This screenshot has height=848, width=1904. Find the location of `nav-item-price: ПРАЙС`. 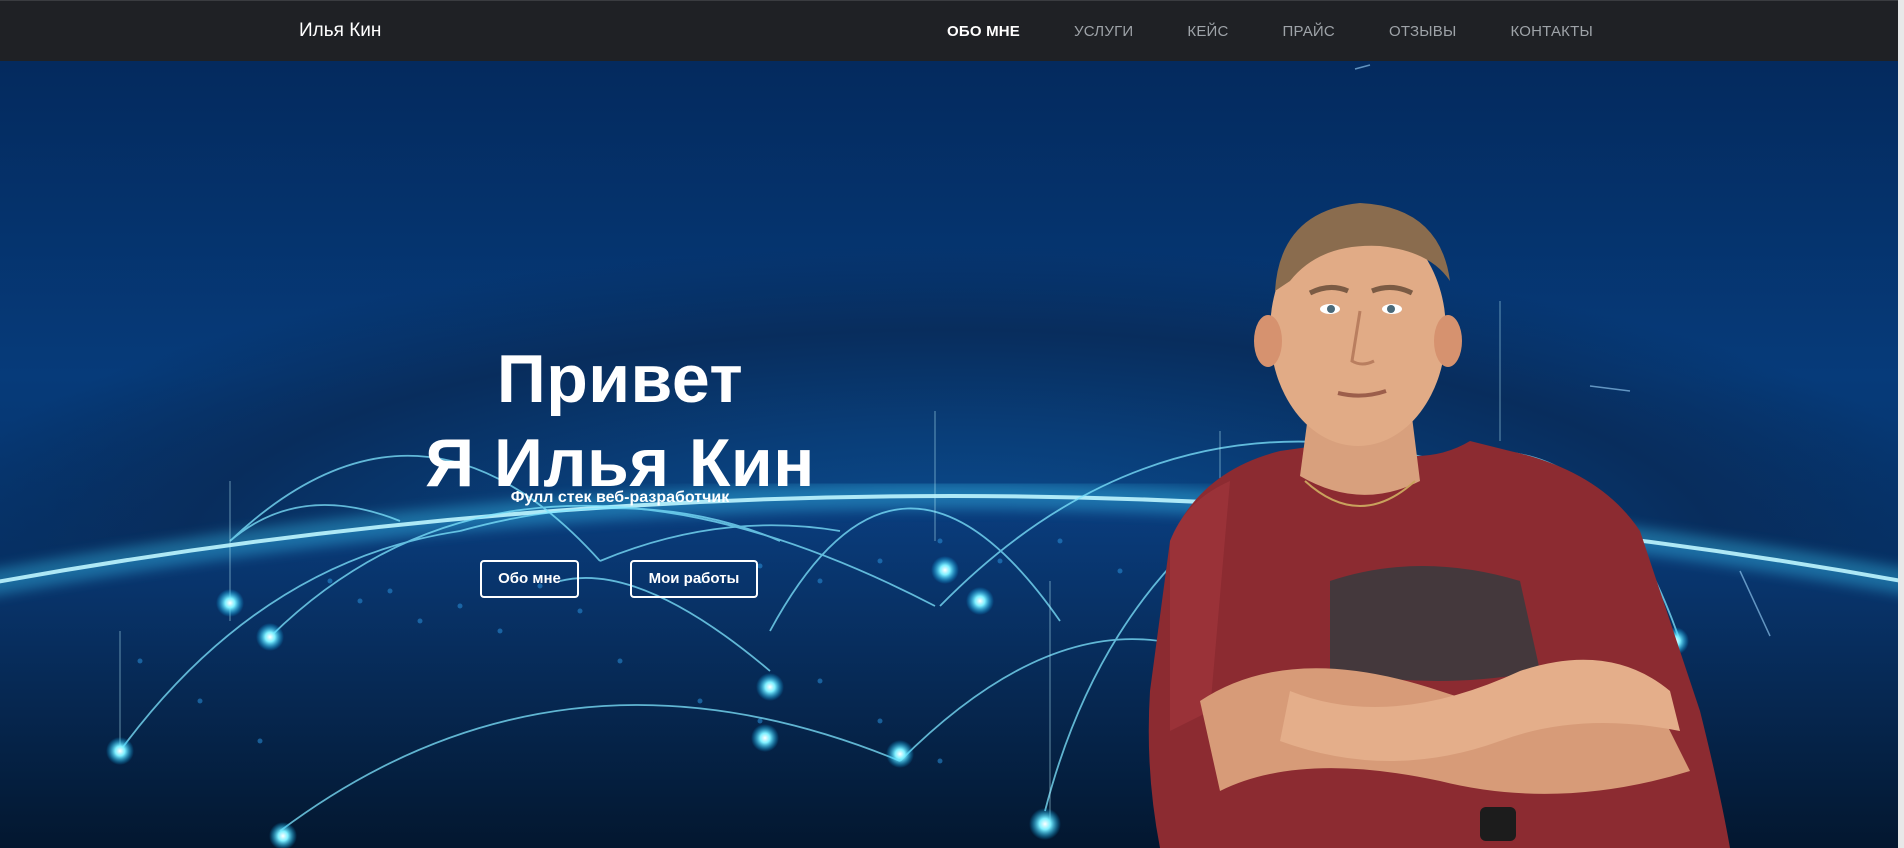

nav-item-price: ПРАЙС is located at coordinates (1309, 31).